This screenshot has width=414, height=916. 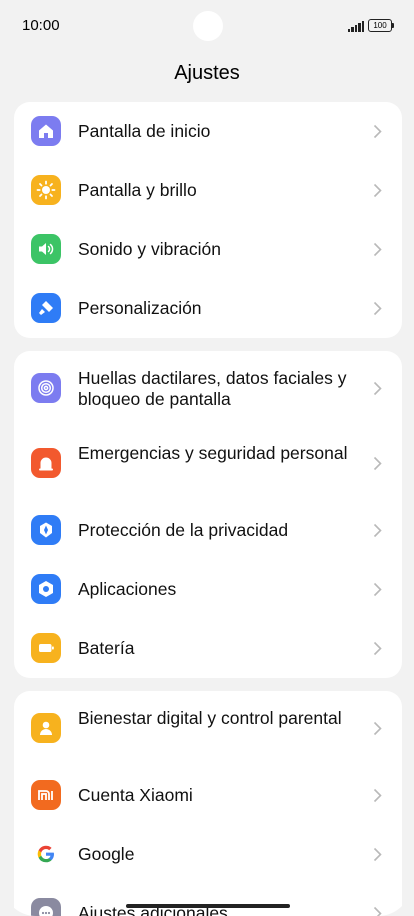 I want to click on battery-status-icon: 100, so click(x=381, y=25).